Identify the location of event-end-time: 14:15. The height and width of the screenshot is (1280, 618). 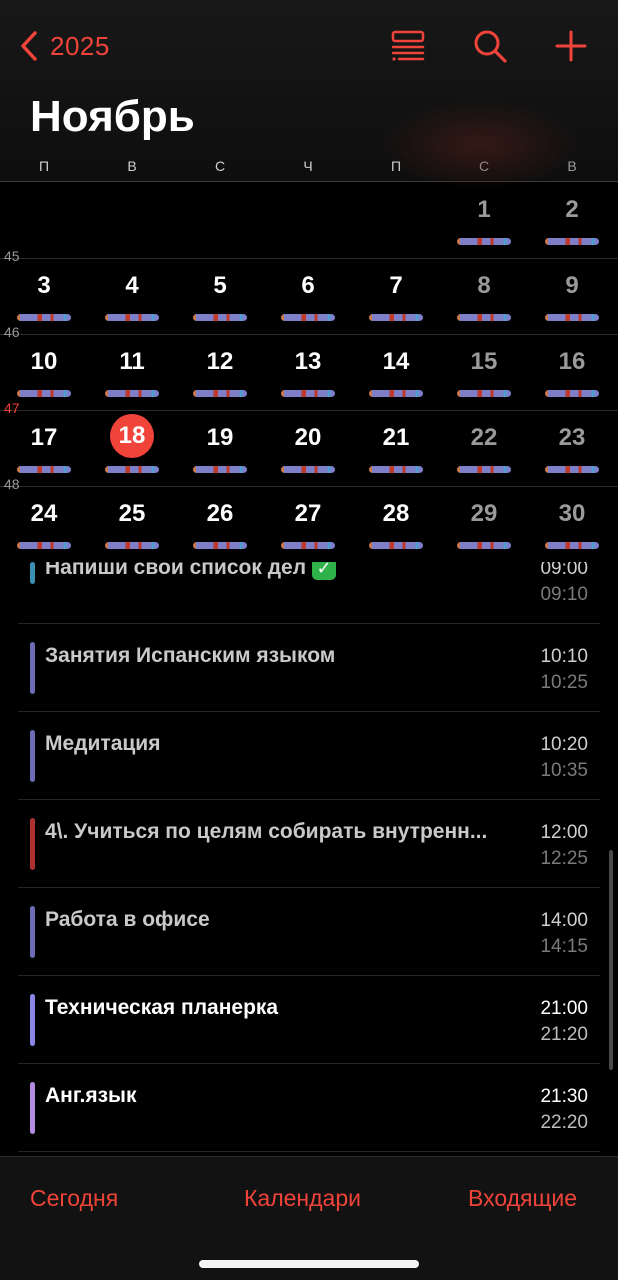
(564, 946).